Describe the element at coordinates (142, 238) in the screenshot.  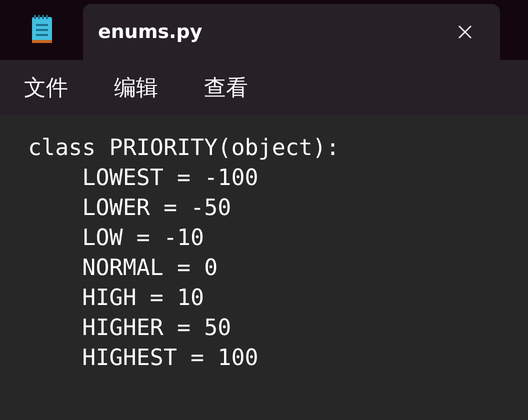
I see `code-line: LOW = -10` at that location.